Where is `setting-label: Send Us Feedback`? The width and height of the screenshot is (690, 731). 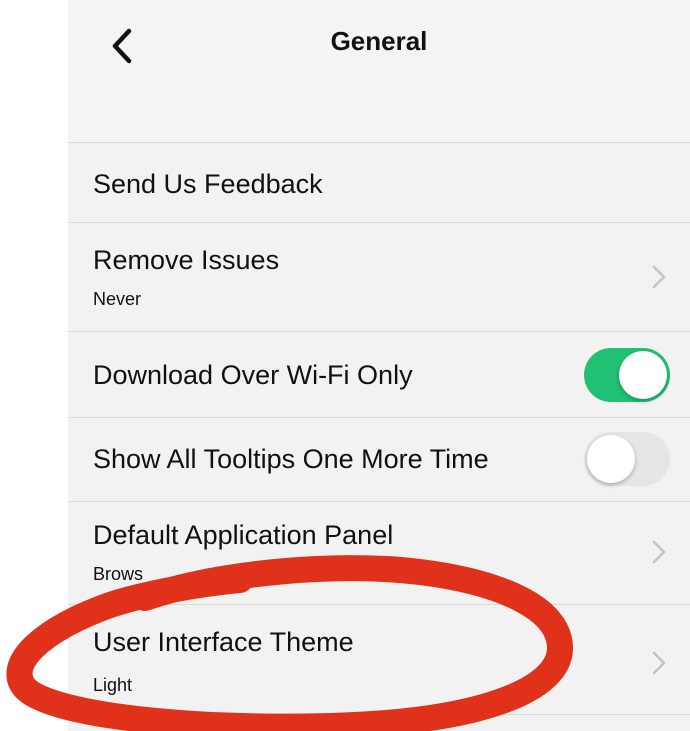 setting-label: Send Us Feedback is located at coordinates (208, 184).